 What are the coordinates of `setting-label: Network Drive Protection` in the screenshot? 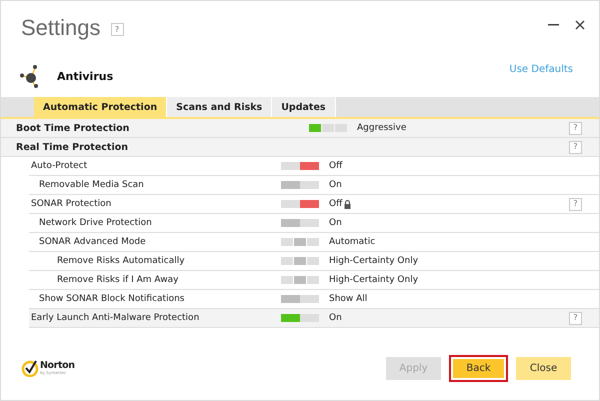 It's located at (95, 223).